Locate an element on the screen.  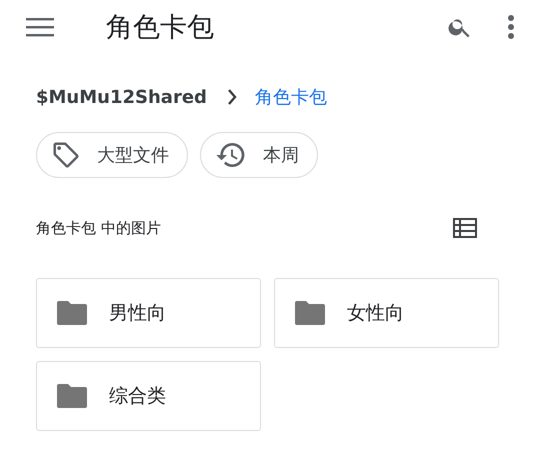
folder-card: 男性向 is located at coordinates (148, 313).